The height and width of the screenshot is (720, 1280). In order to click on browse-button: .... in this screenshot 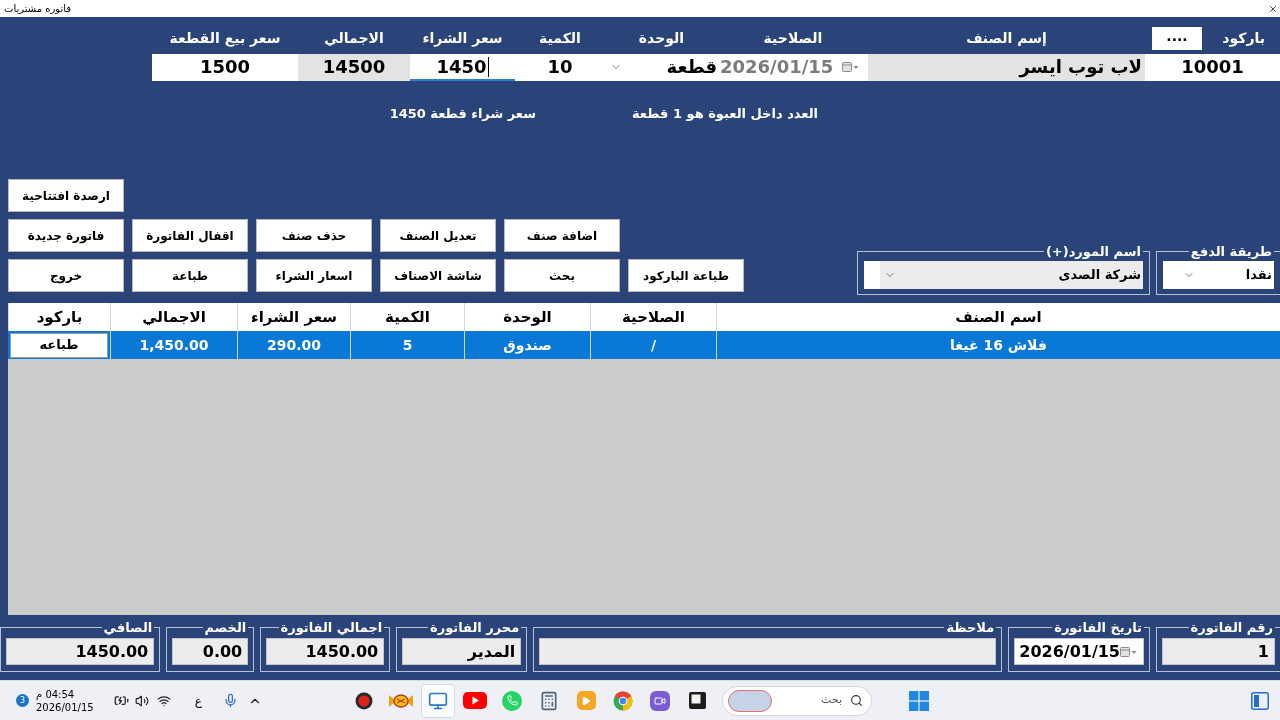, I will do `click(1177, 38)`.